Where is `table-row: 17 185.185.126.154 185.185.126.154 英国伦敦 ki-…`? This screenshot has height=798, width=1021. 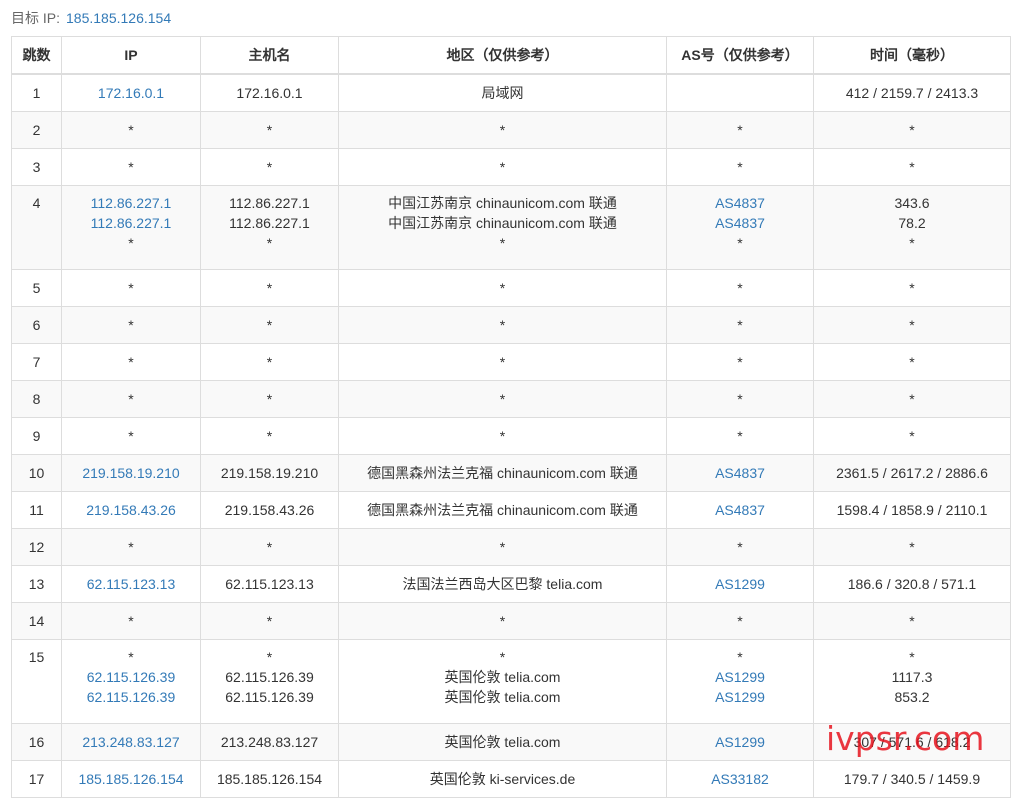
table-row: 17 185.185.126.154 185.185.126.154 英国伦敦 ki-… is located at coordinates (511, 779).